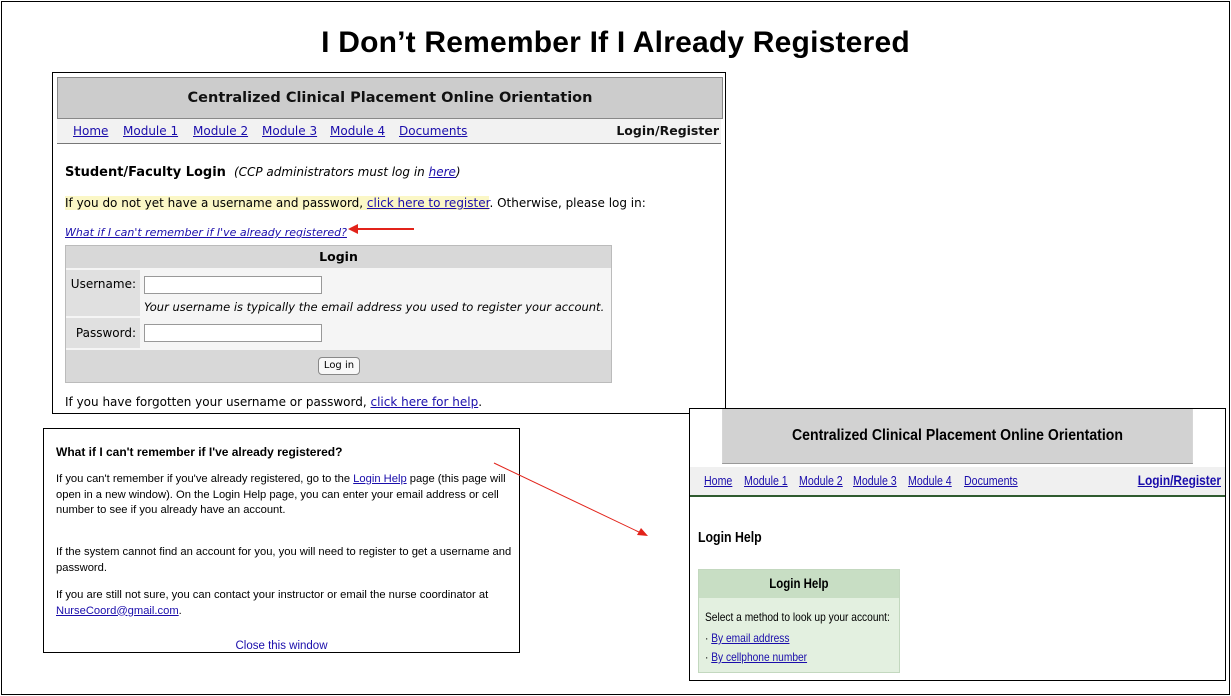  What do you see at coordinates (480, 402) in the screenshot?
I see `forgot-text-end: .` at bounding box center [480, 402].